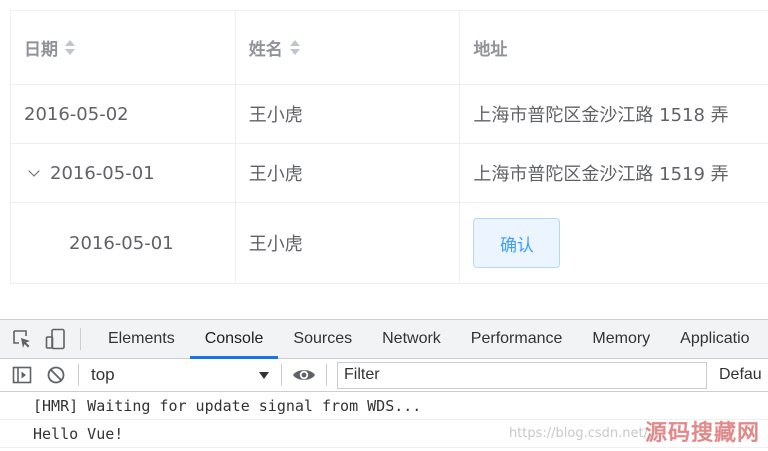  Describe the element at coordinates (102, 173) in the screenshot. I see `cell-date-text: 2016-05-01` at that location.